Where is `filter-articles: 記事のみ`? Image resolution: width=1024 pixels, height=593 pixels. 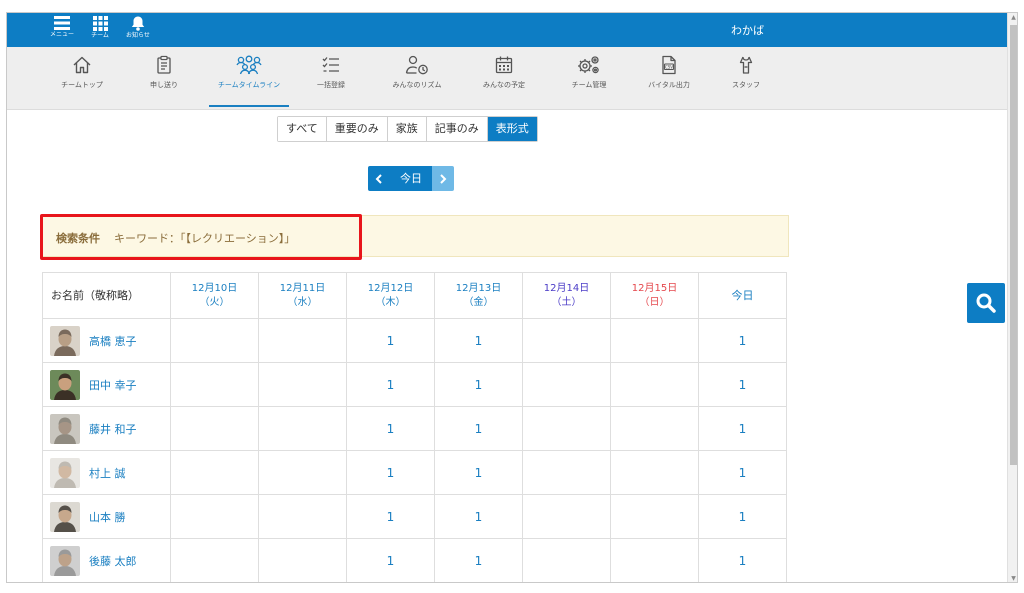
filter-articles: 記事のみ is located at coordinates (457, 129).